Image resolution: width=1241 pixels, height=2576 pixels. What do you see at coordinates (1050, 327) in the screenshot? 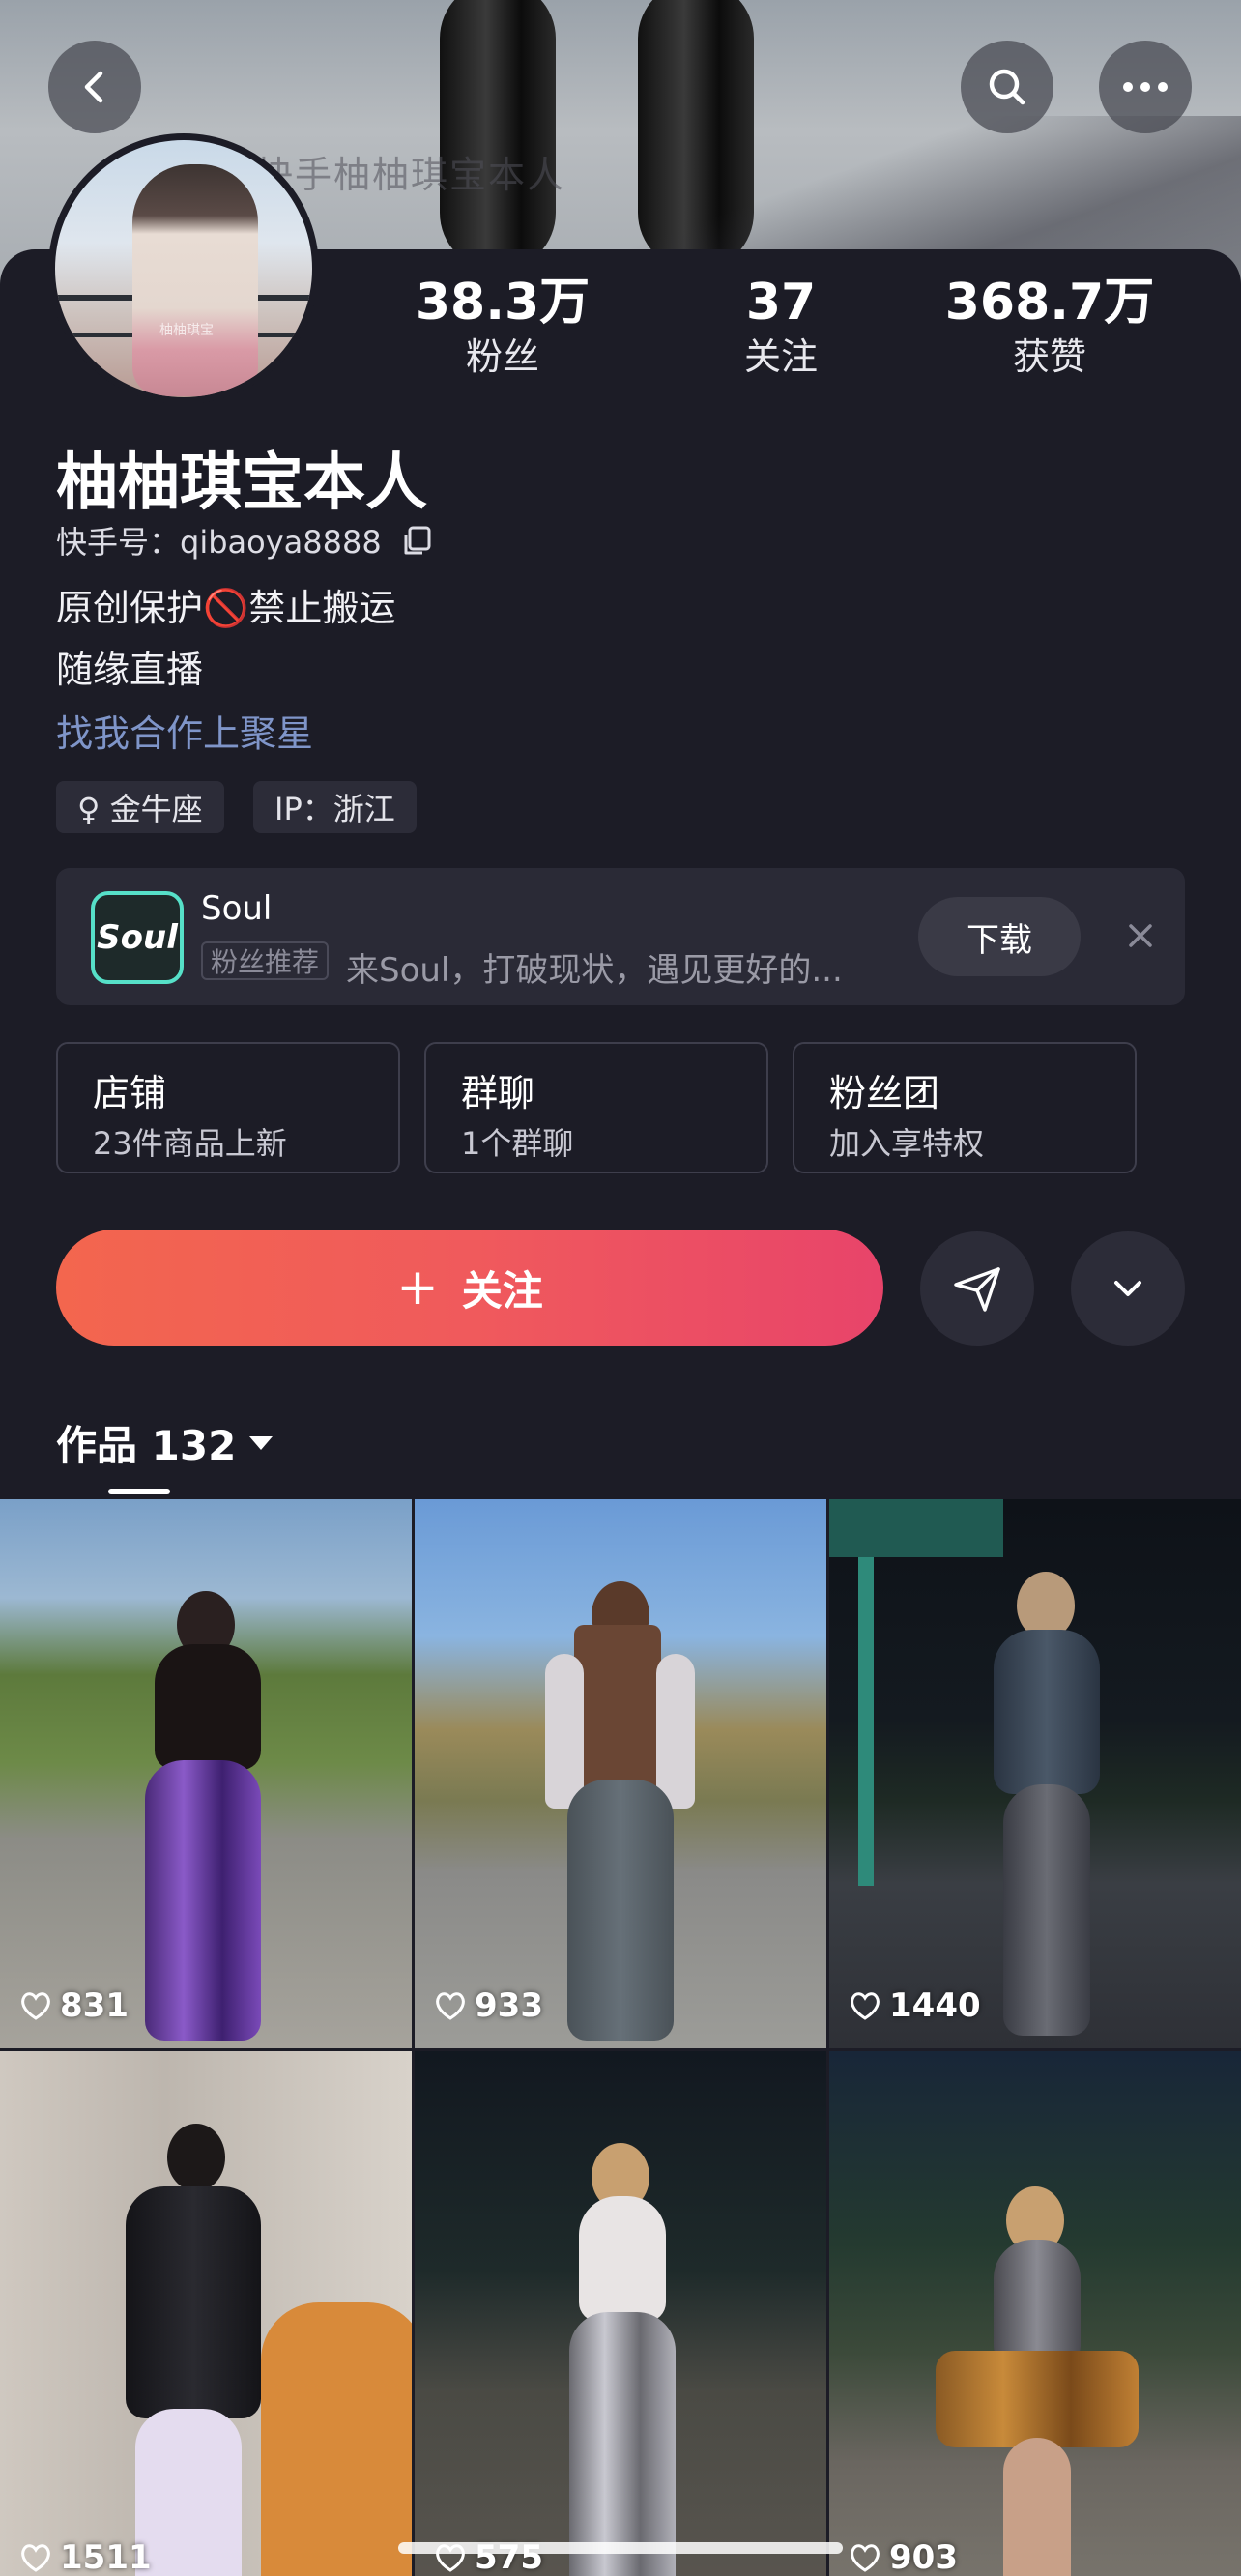
I see `stat-likes: 368.7万 获赞` at bounding box center [1050, 327].